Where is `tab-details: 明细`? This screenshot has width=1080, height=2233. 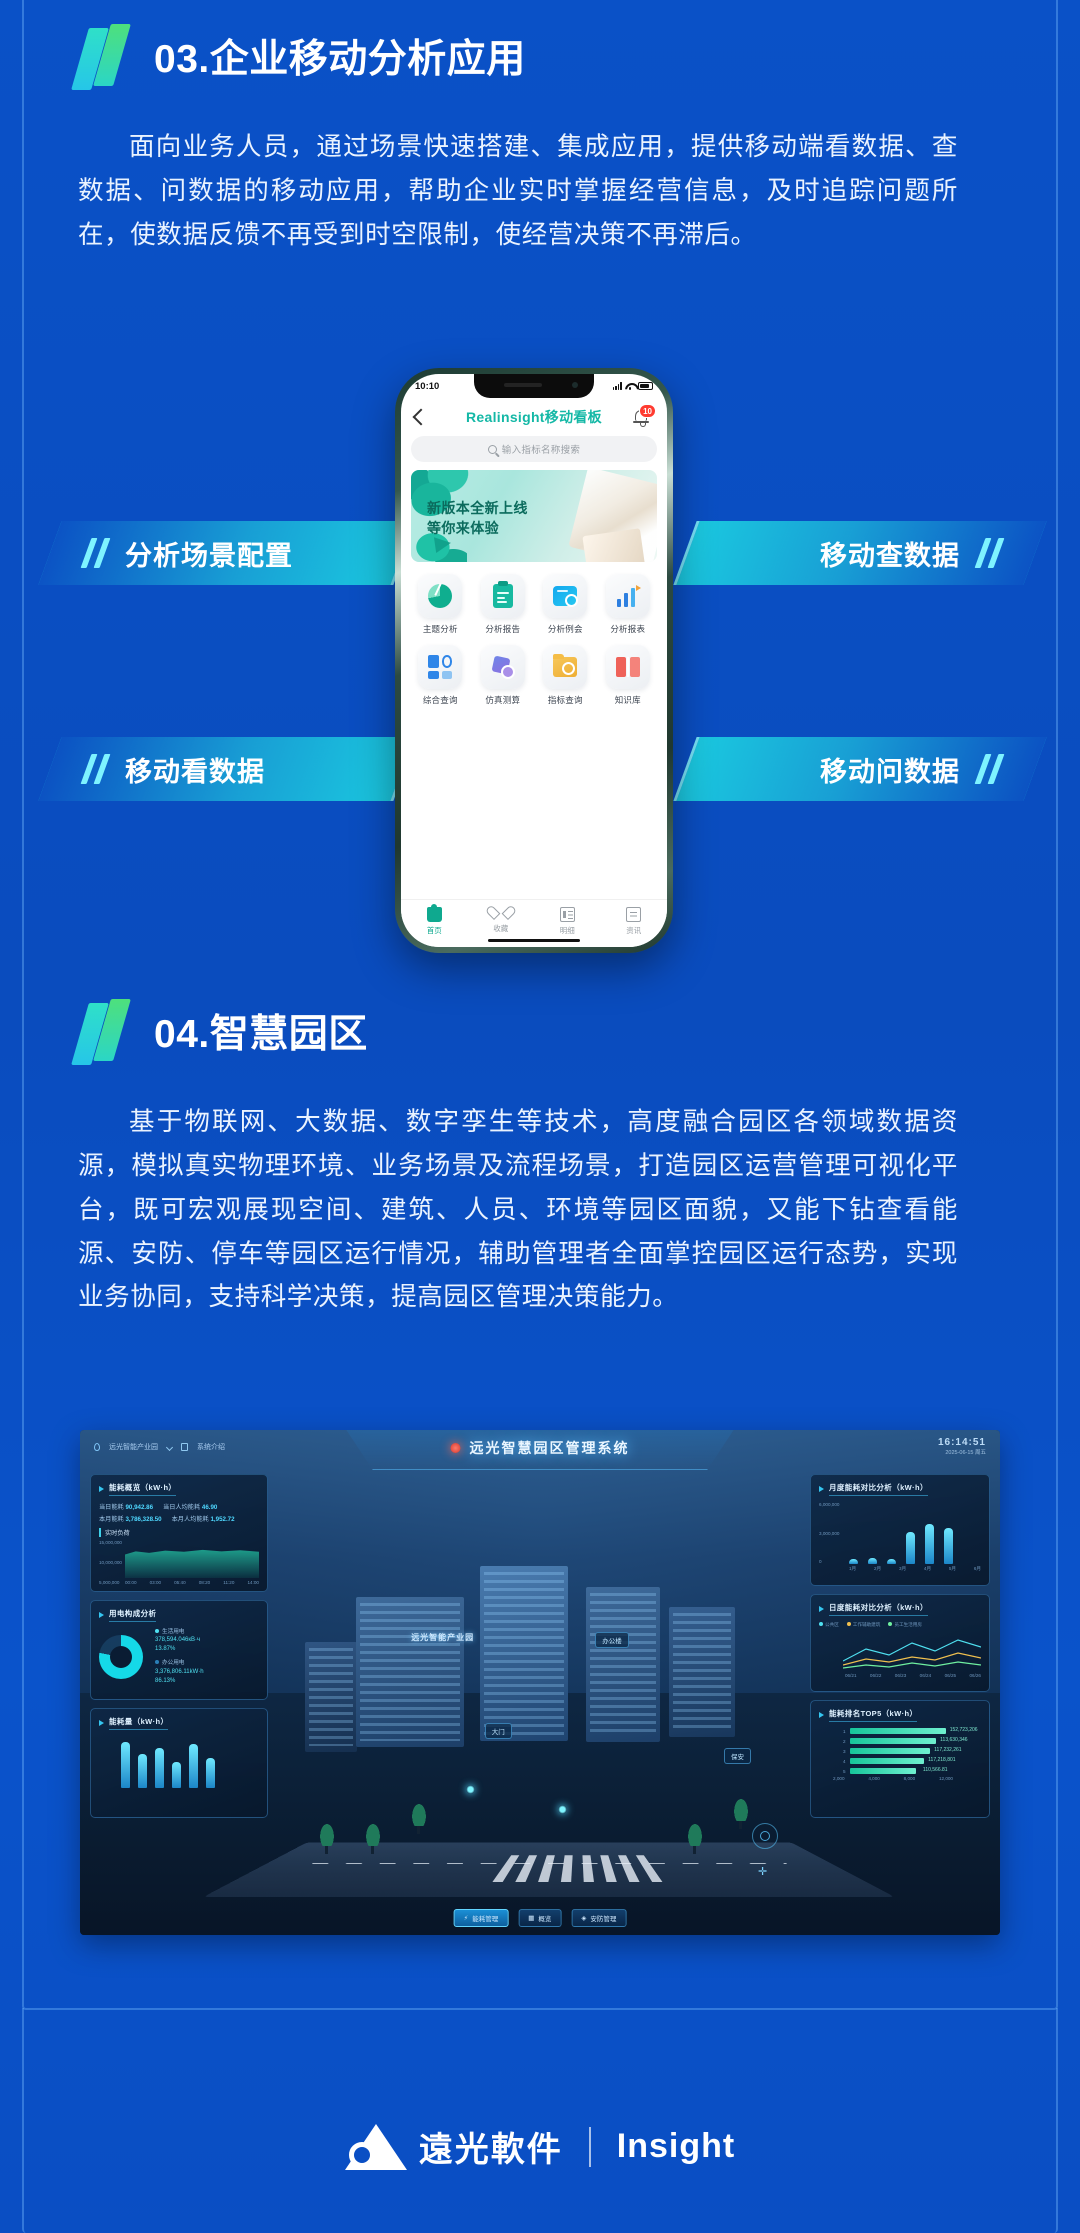
tab-details: 明细 is located at coordinates (567, 921).